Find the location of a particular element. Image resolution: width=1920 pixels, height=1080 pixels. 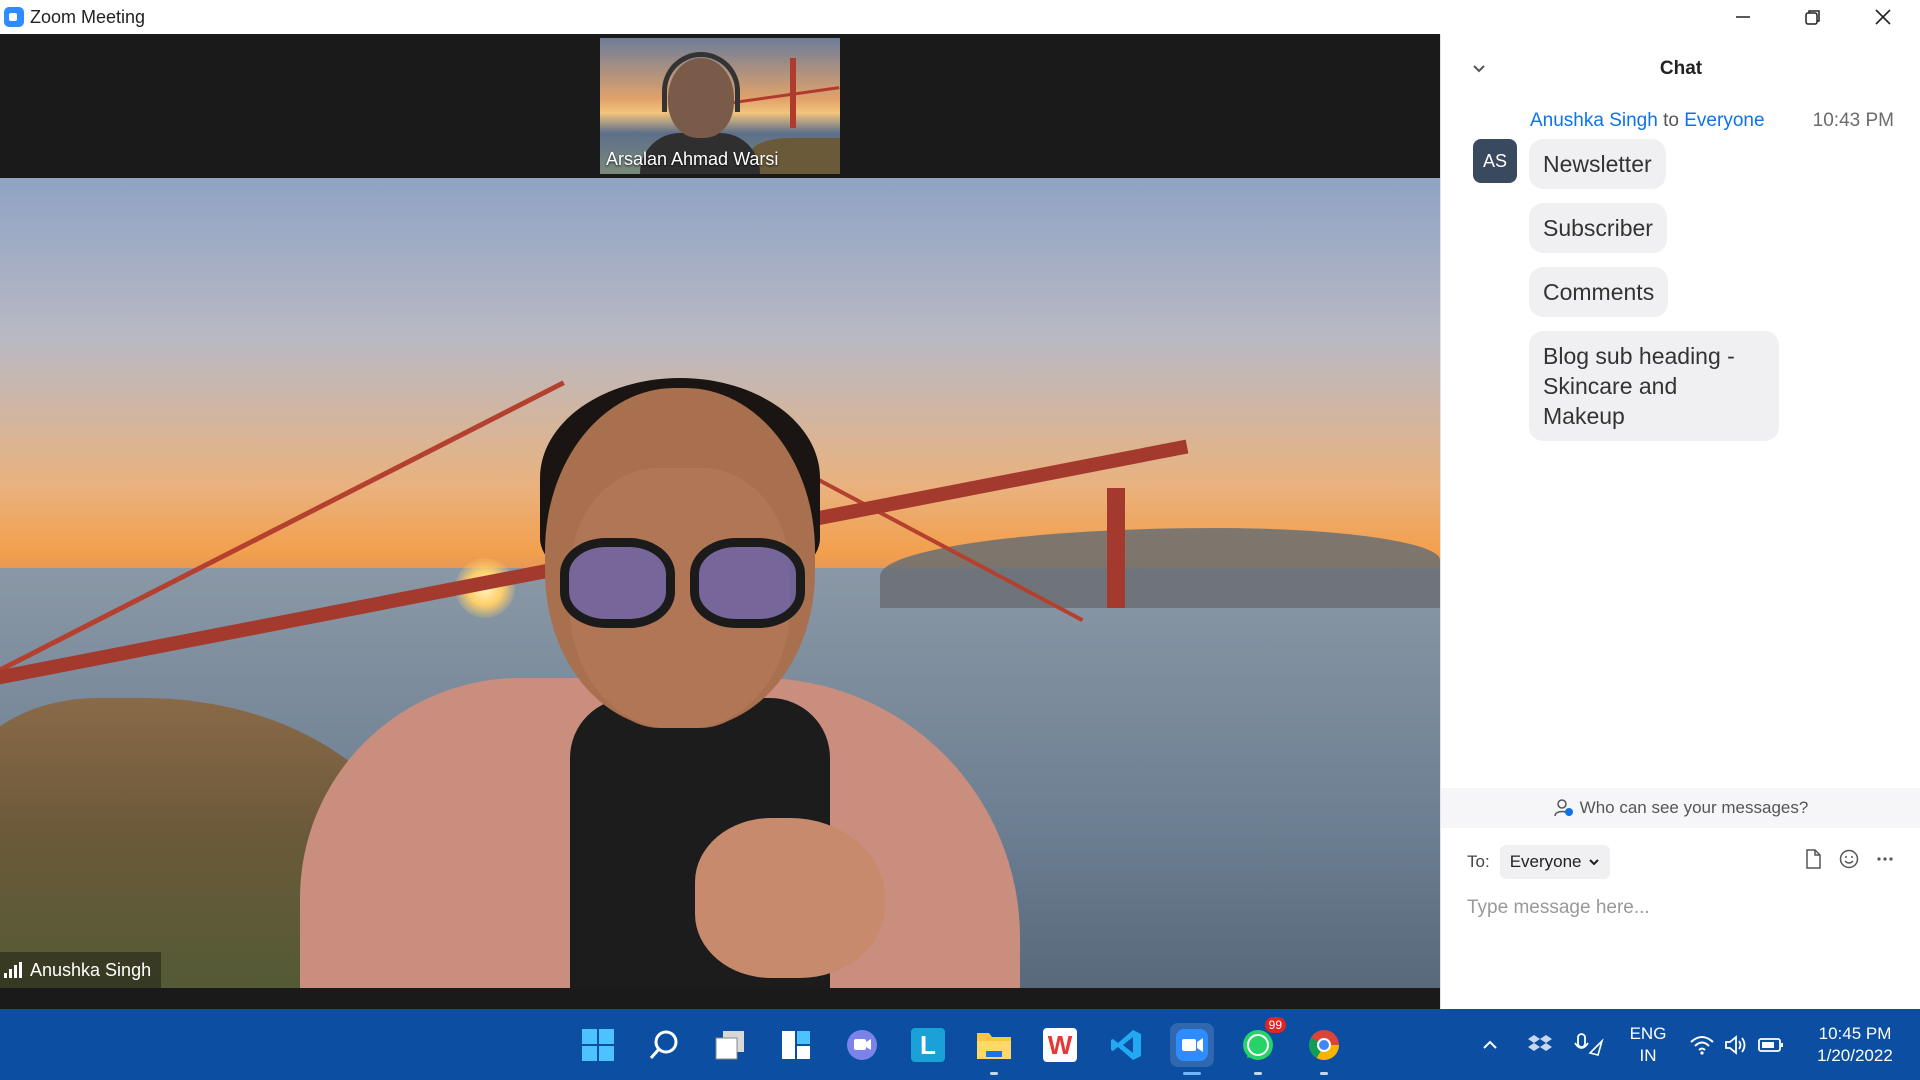

taskbar-start is located at coordinates (598, 1045).